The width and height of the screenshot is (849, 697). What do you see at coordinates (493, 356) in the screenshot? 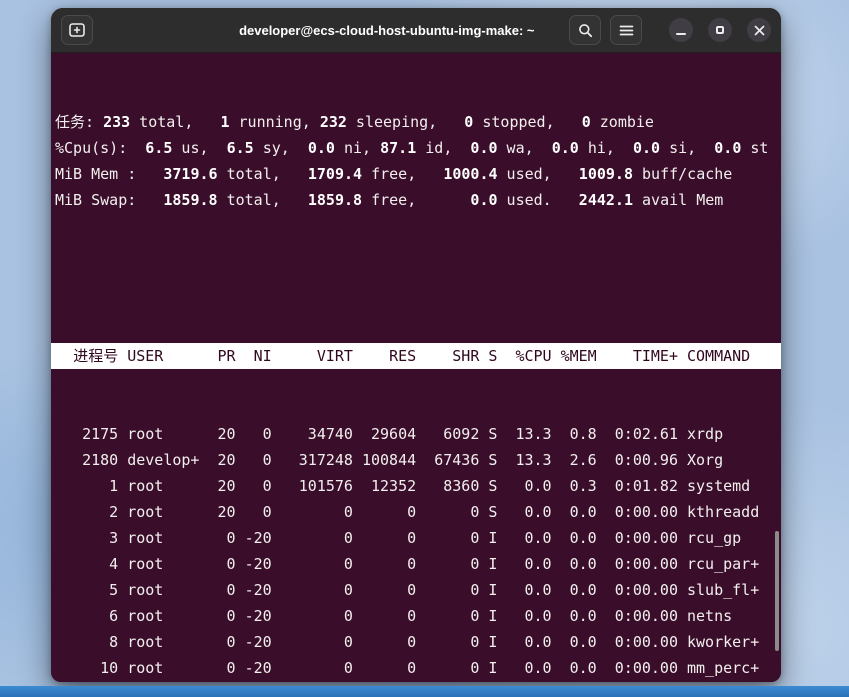
I see `column-header: S` at bounding box center [493, 356].